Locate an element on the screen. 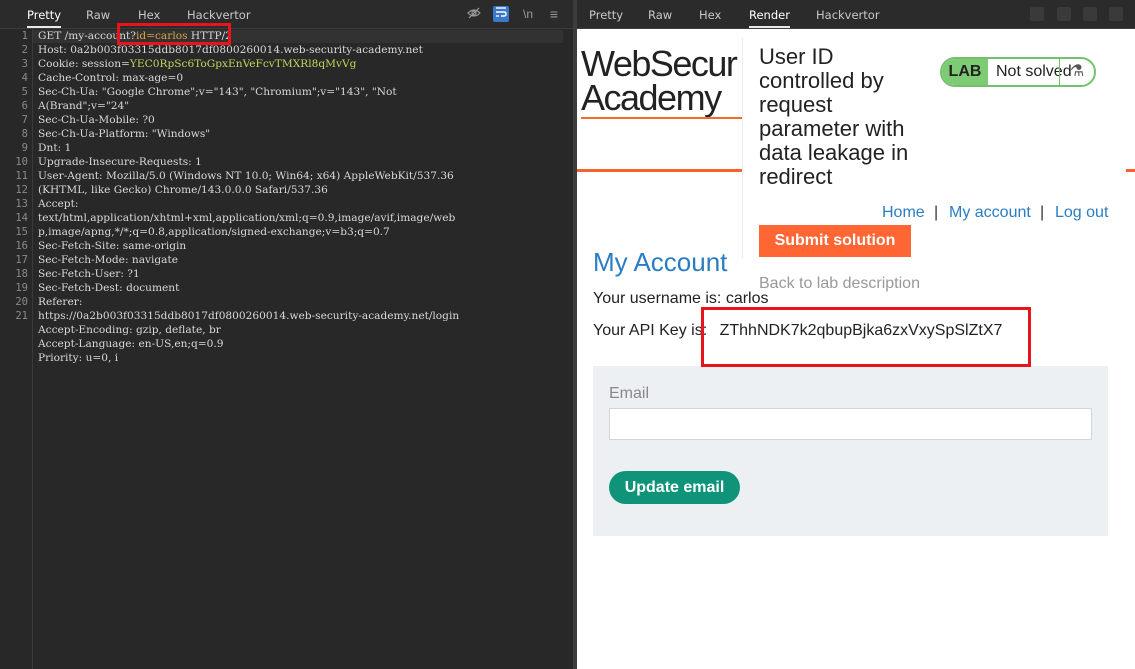 The height and width of the screenshot is (669, 1135). line-number: 15 is located at coordinates (21, 232).